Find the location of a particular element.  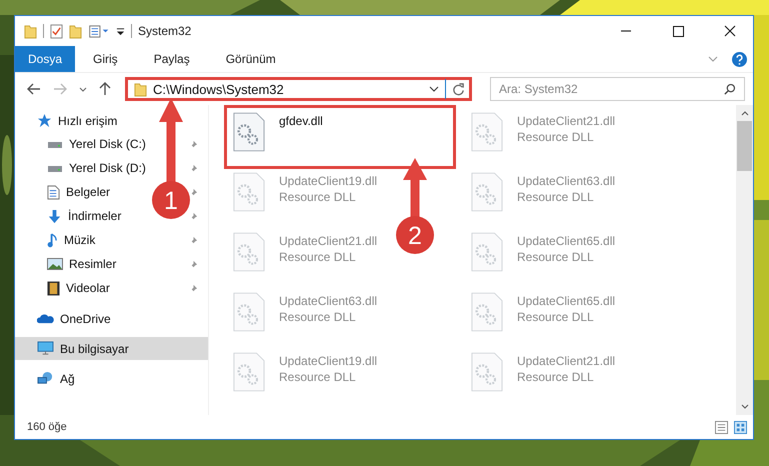

down-arrow-icon is located at coordinates (54, 216).